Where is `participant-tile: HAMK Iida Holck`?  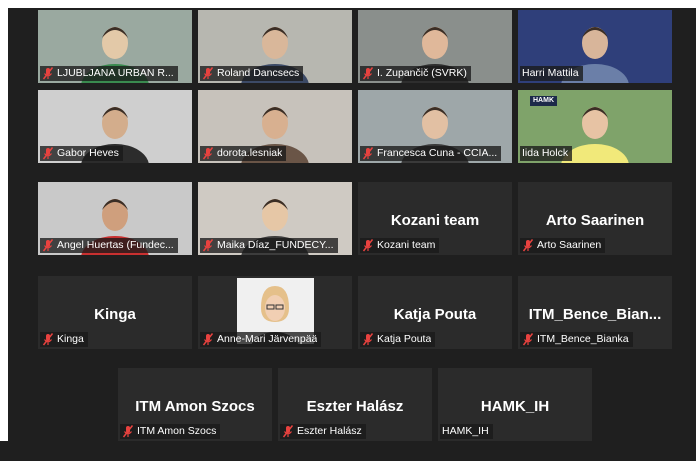
participant-tile: HAMK Iida Holck is located at coordinates (595, 126).